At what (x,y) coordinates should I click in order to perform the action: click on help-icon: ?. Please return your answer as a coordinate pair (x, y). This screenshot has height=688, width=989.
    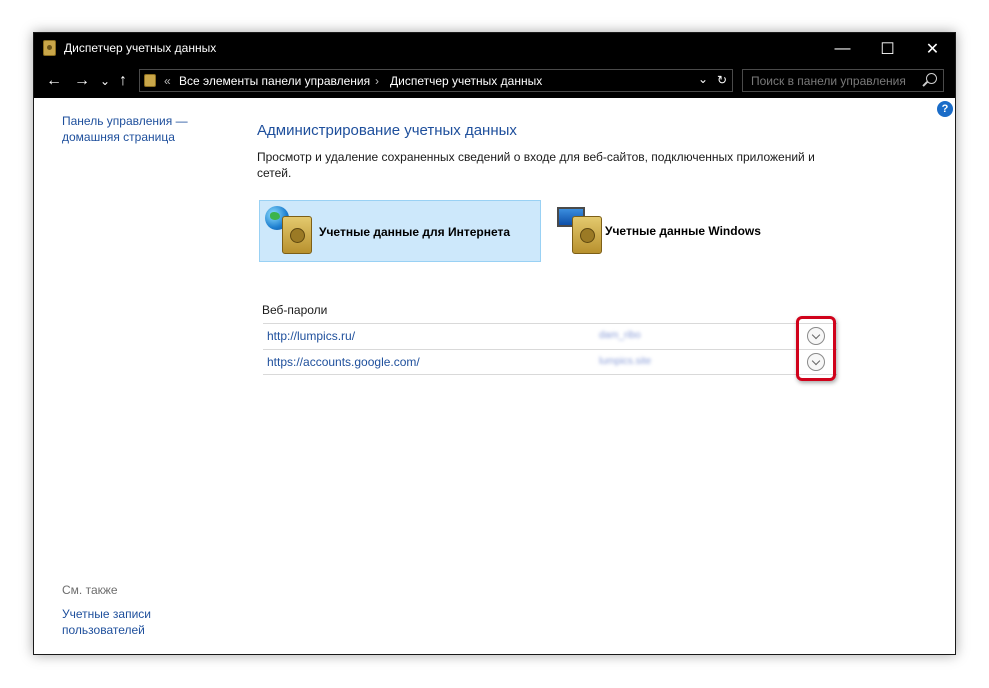
    Looking at the image, I should click on (945, 109).